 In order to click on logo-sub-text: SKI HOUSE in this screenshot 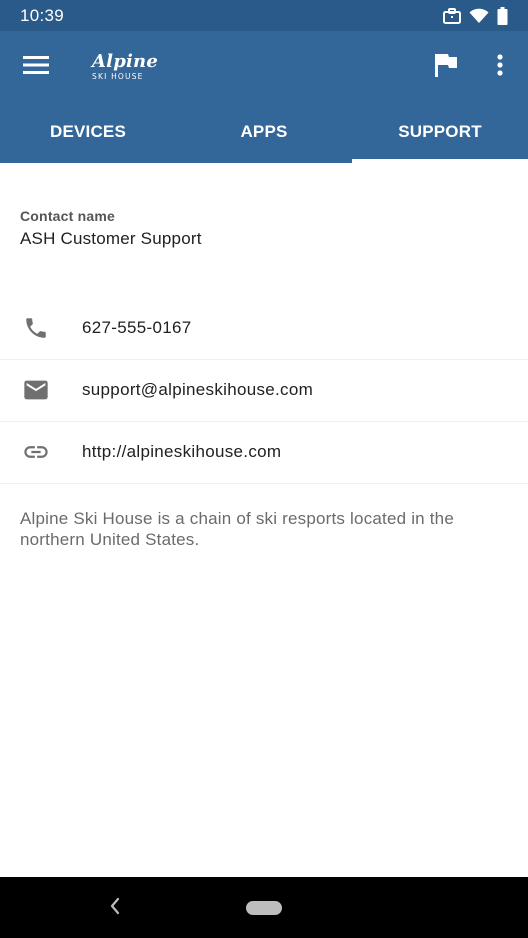, I will do `click(118, 76)`.